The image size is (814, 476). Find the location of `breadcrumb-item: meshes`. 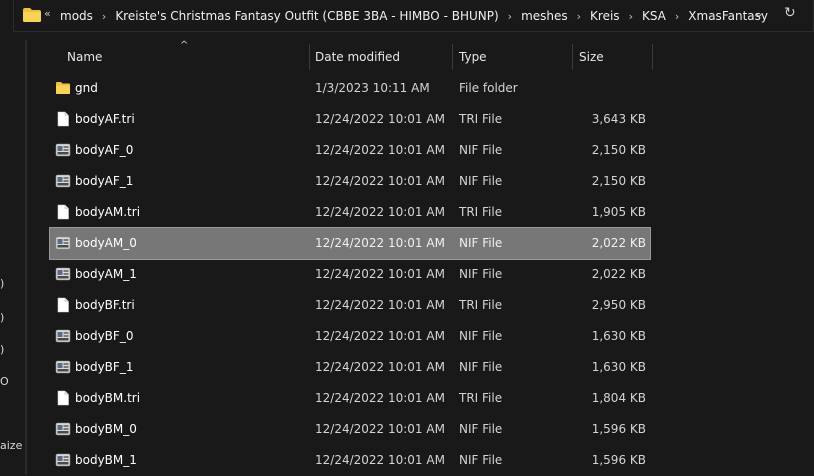

breadcrumb-item: meshes is located at coordinates (544, 16).